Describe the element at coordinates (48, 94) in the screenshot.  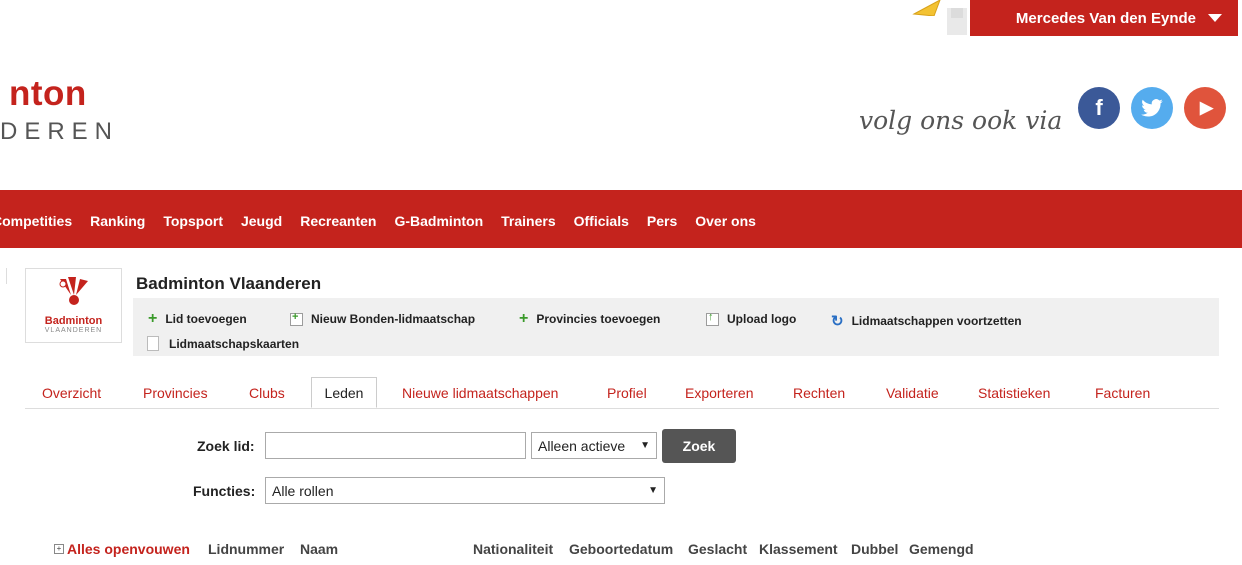
I see `site-logo-text: nton` at that location.